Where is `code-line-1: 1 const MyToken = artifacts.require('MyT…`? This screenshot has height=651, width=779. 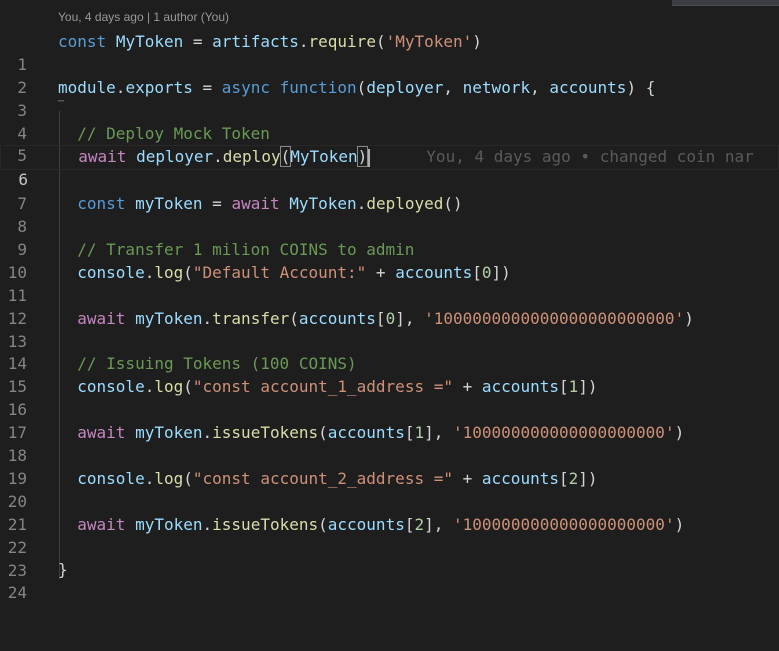
code-line-1: 1 const MyToken = artifacts.require('MyT… is located at coordinates (389, 52).